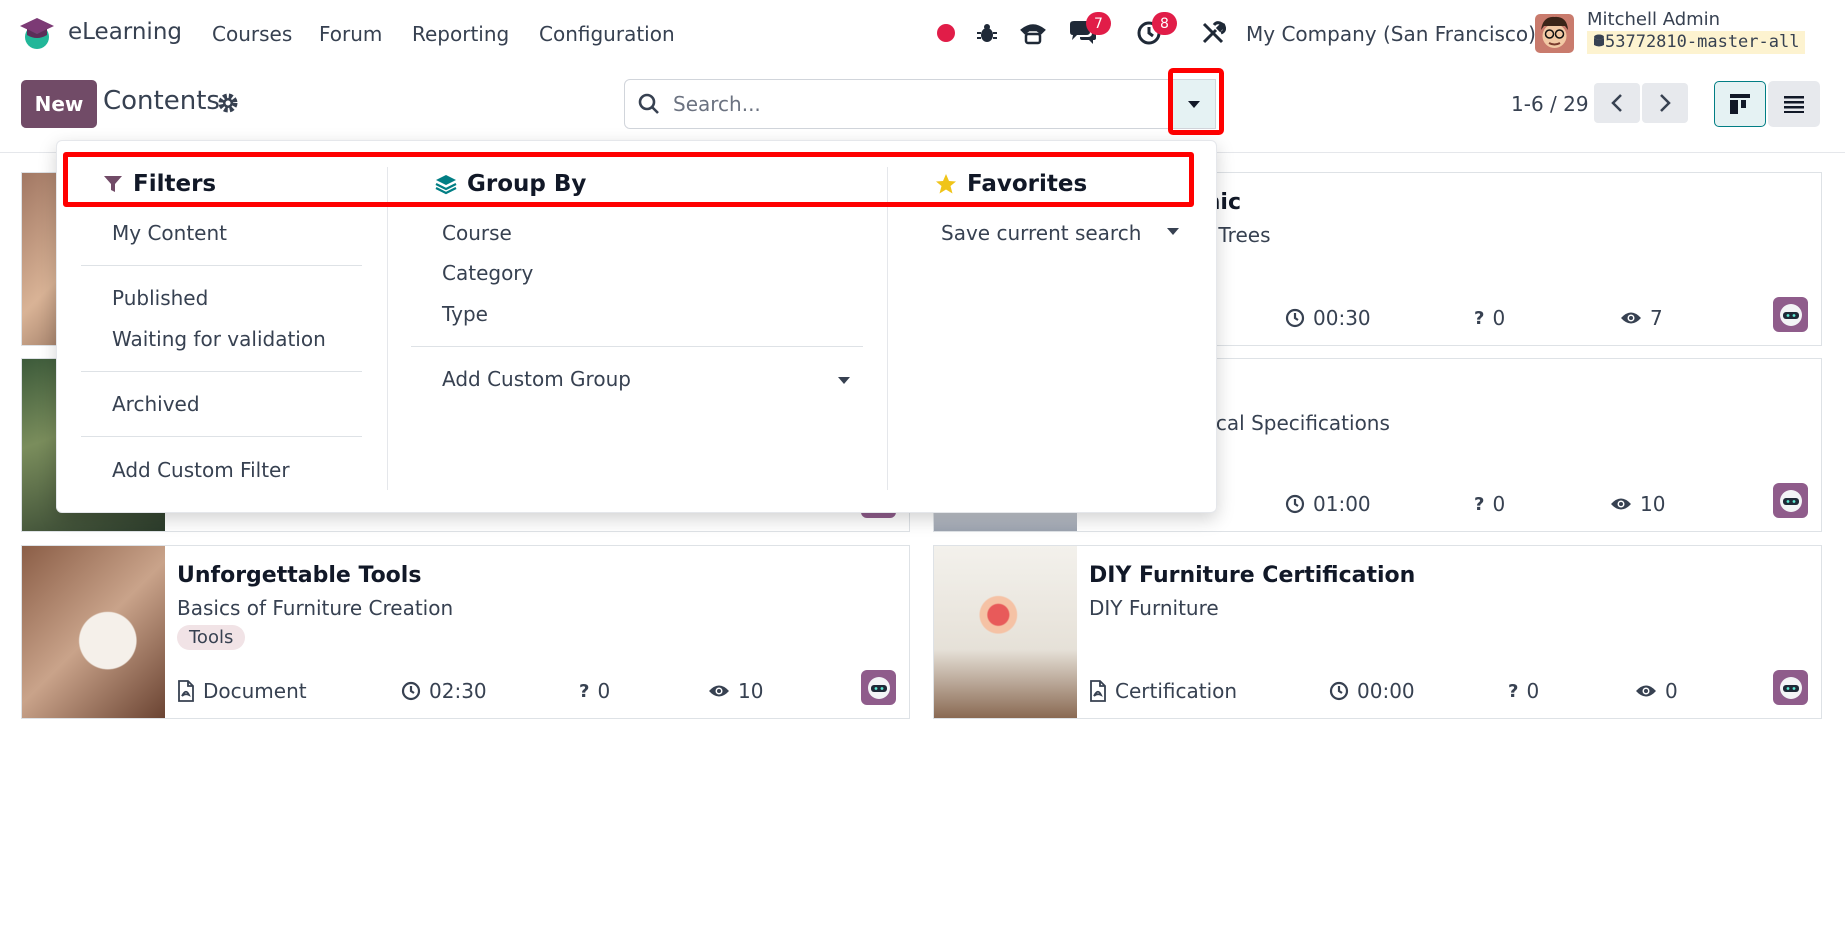 The height and width of the screenshot is (928, 1845). Describe the element at coordinates (1098, 691) in the screenshot. I see `certification-icon` at that location.